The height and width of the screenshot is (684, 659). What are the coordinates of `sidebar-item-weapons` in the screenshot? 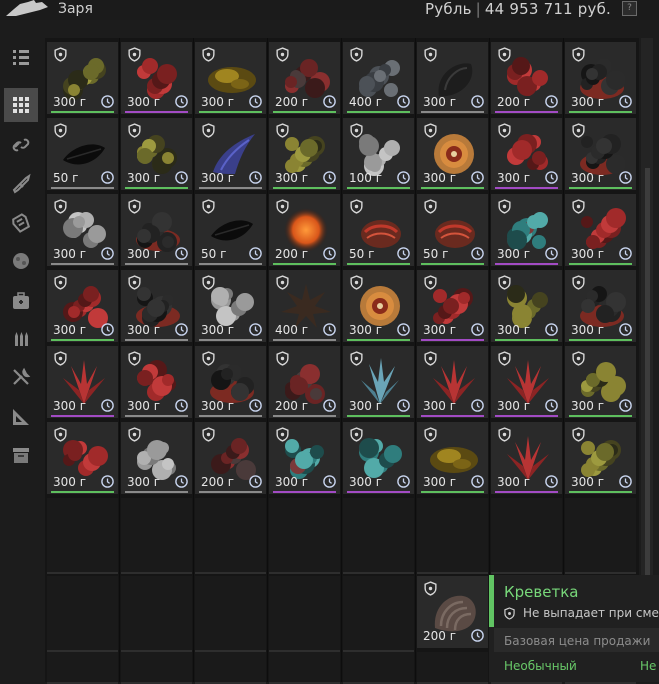 It's located at (21, 183).